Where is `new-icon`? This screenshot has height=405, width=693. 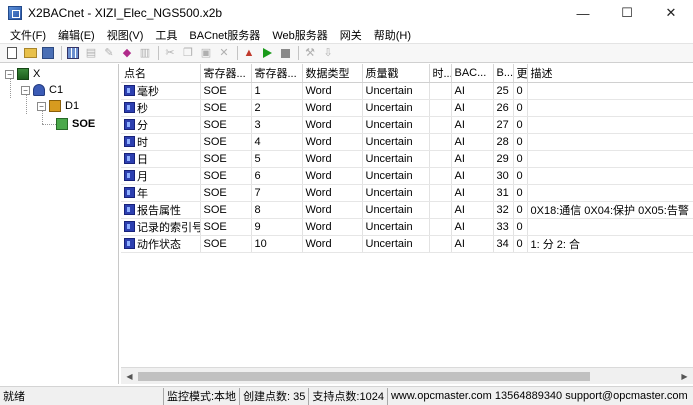 new-icon is located at coordinates (12, 53).